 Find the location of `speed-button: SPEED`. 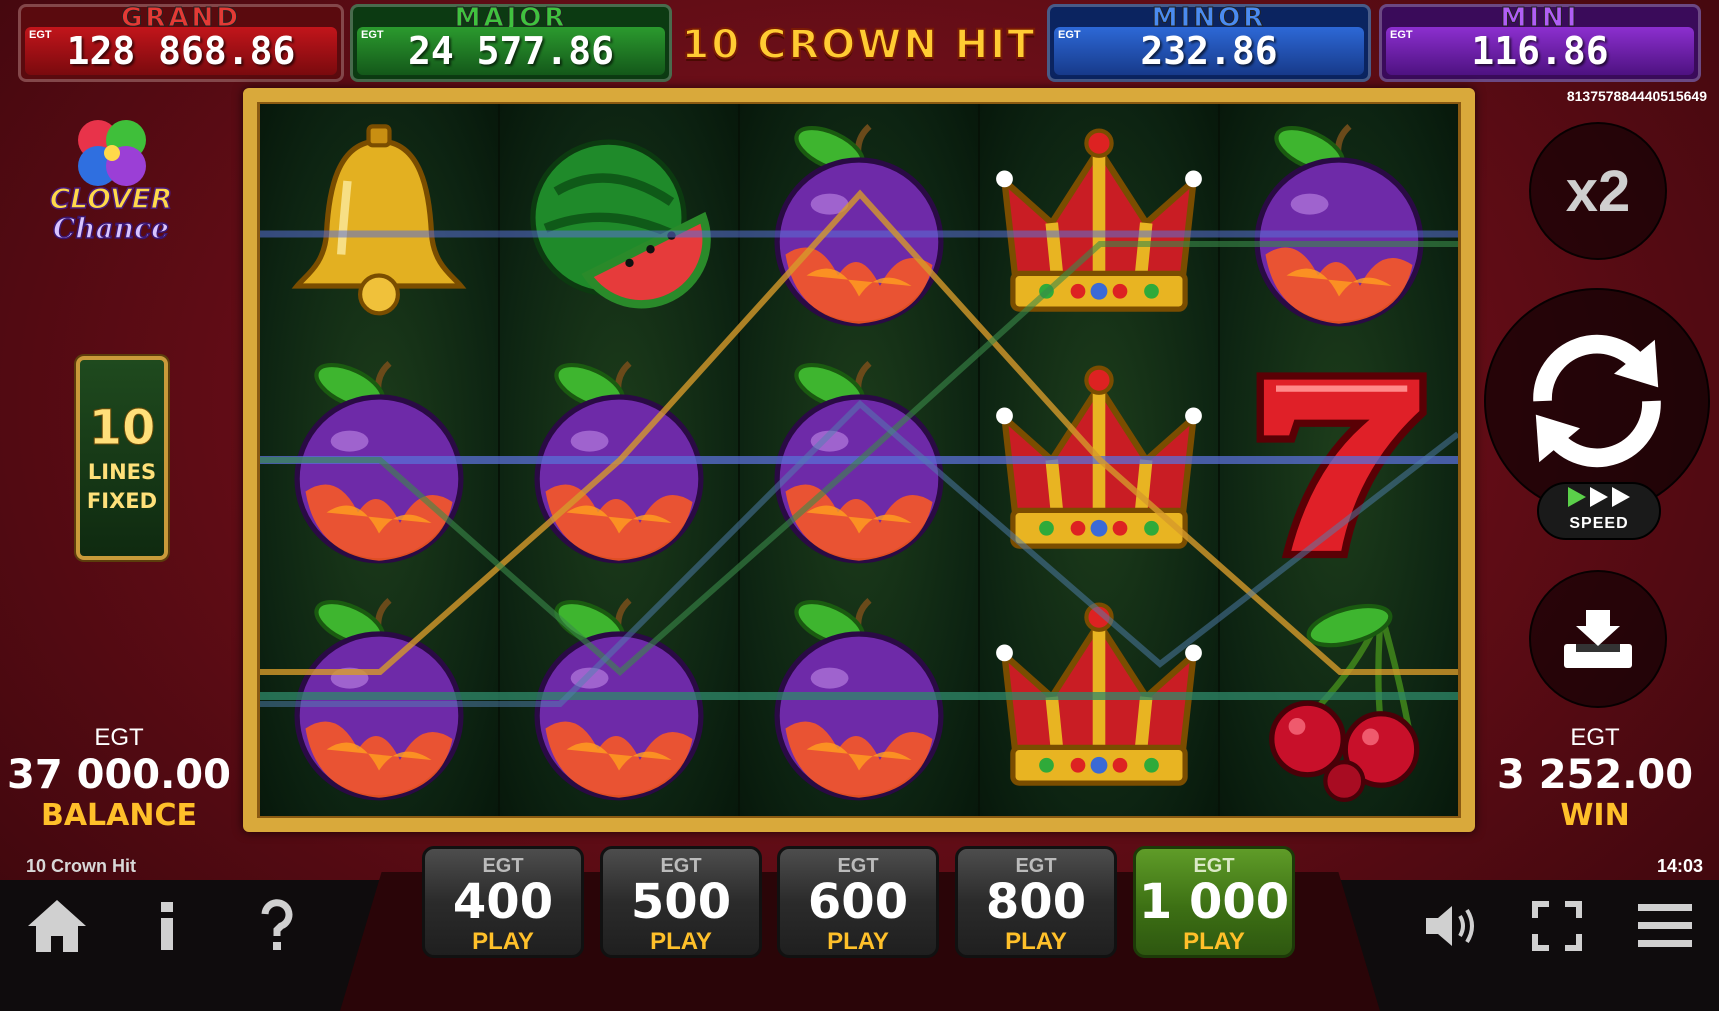

speed-button: SPEED is located at coordinates (1599, 511).